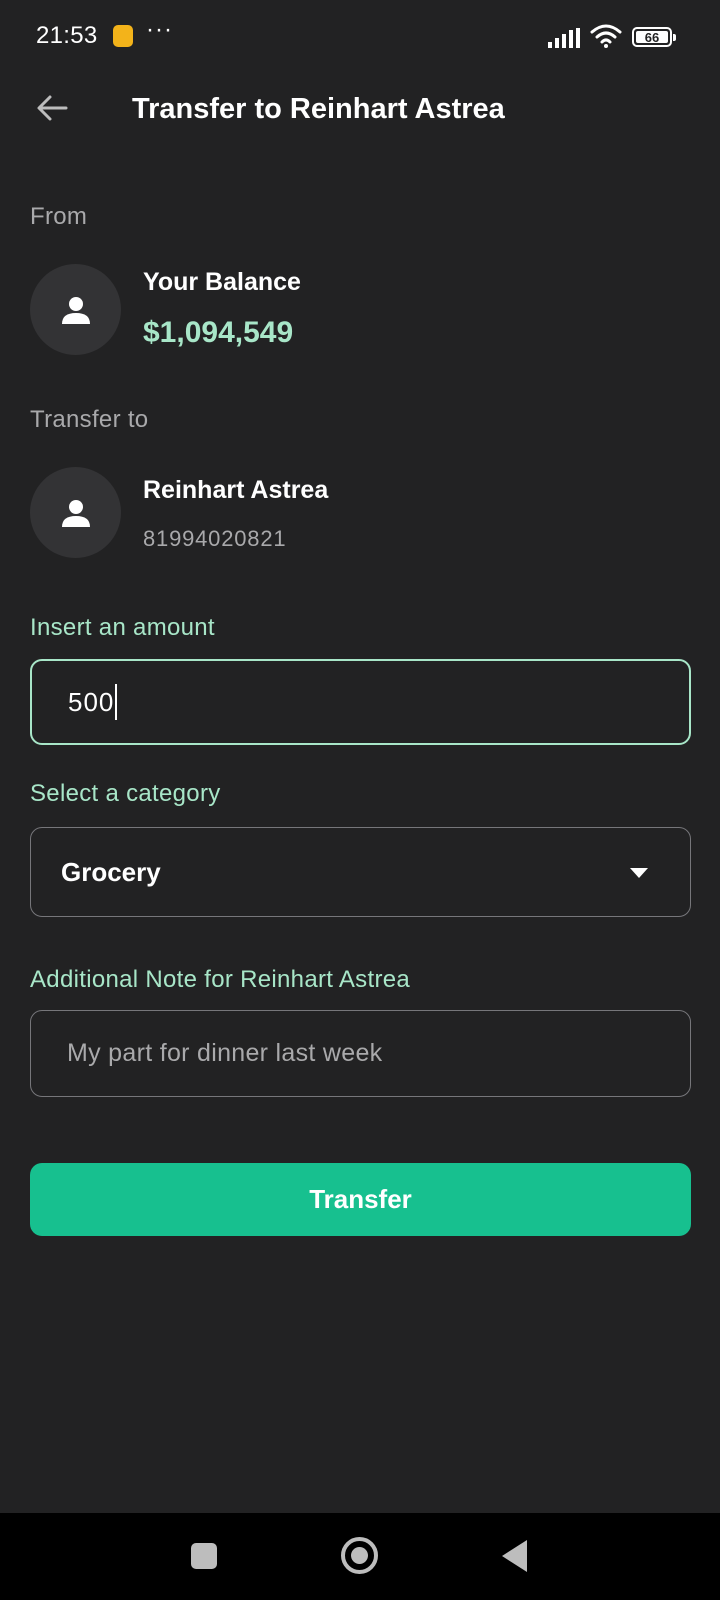 The image size is (720, 1600). What do you see at coordinates (360, 702) in the screenshot?
I see `amount-input: 500` at bounding box center [360, 702].